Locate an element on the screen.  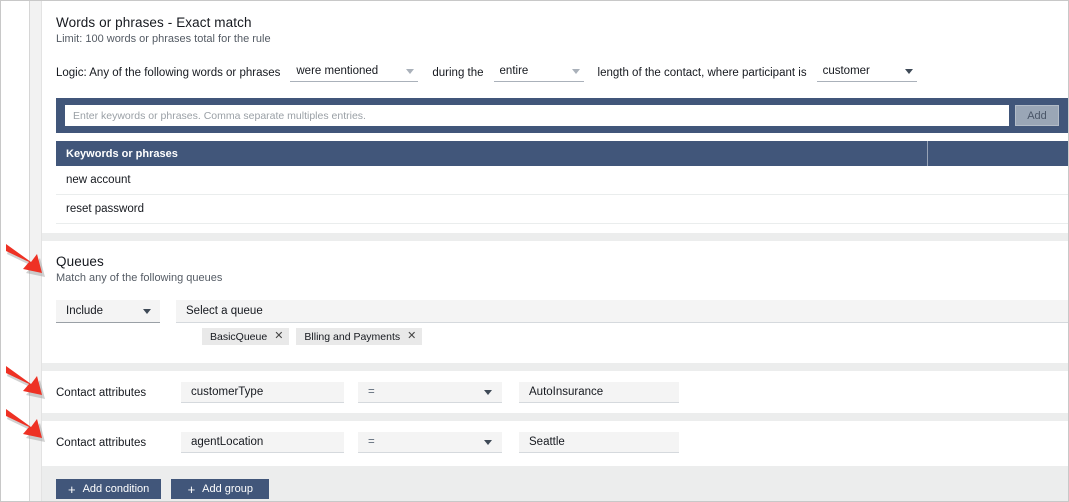
queue-select-placeholder: Select a queue is located at coordinates (224, 311).